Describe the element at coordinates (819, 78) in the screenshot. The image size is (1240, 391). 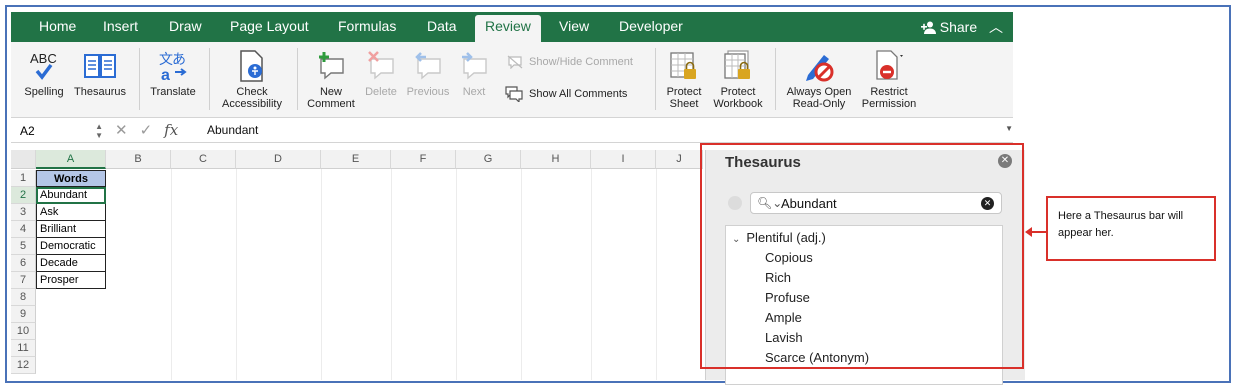
I see `always-open-read-only-button: Always Open Read-Only` at that location.